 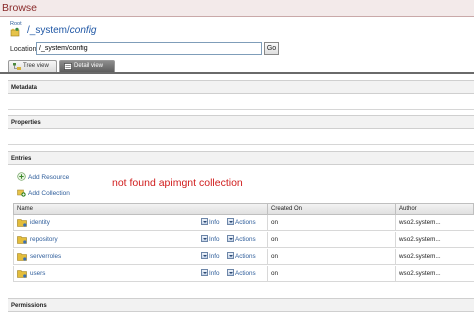 What do you see at coordinates (241, 137) in the screenshot?
I see `properties-section-body` at bounding box center [241, 137].